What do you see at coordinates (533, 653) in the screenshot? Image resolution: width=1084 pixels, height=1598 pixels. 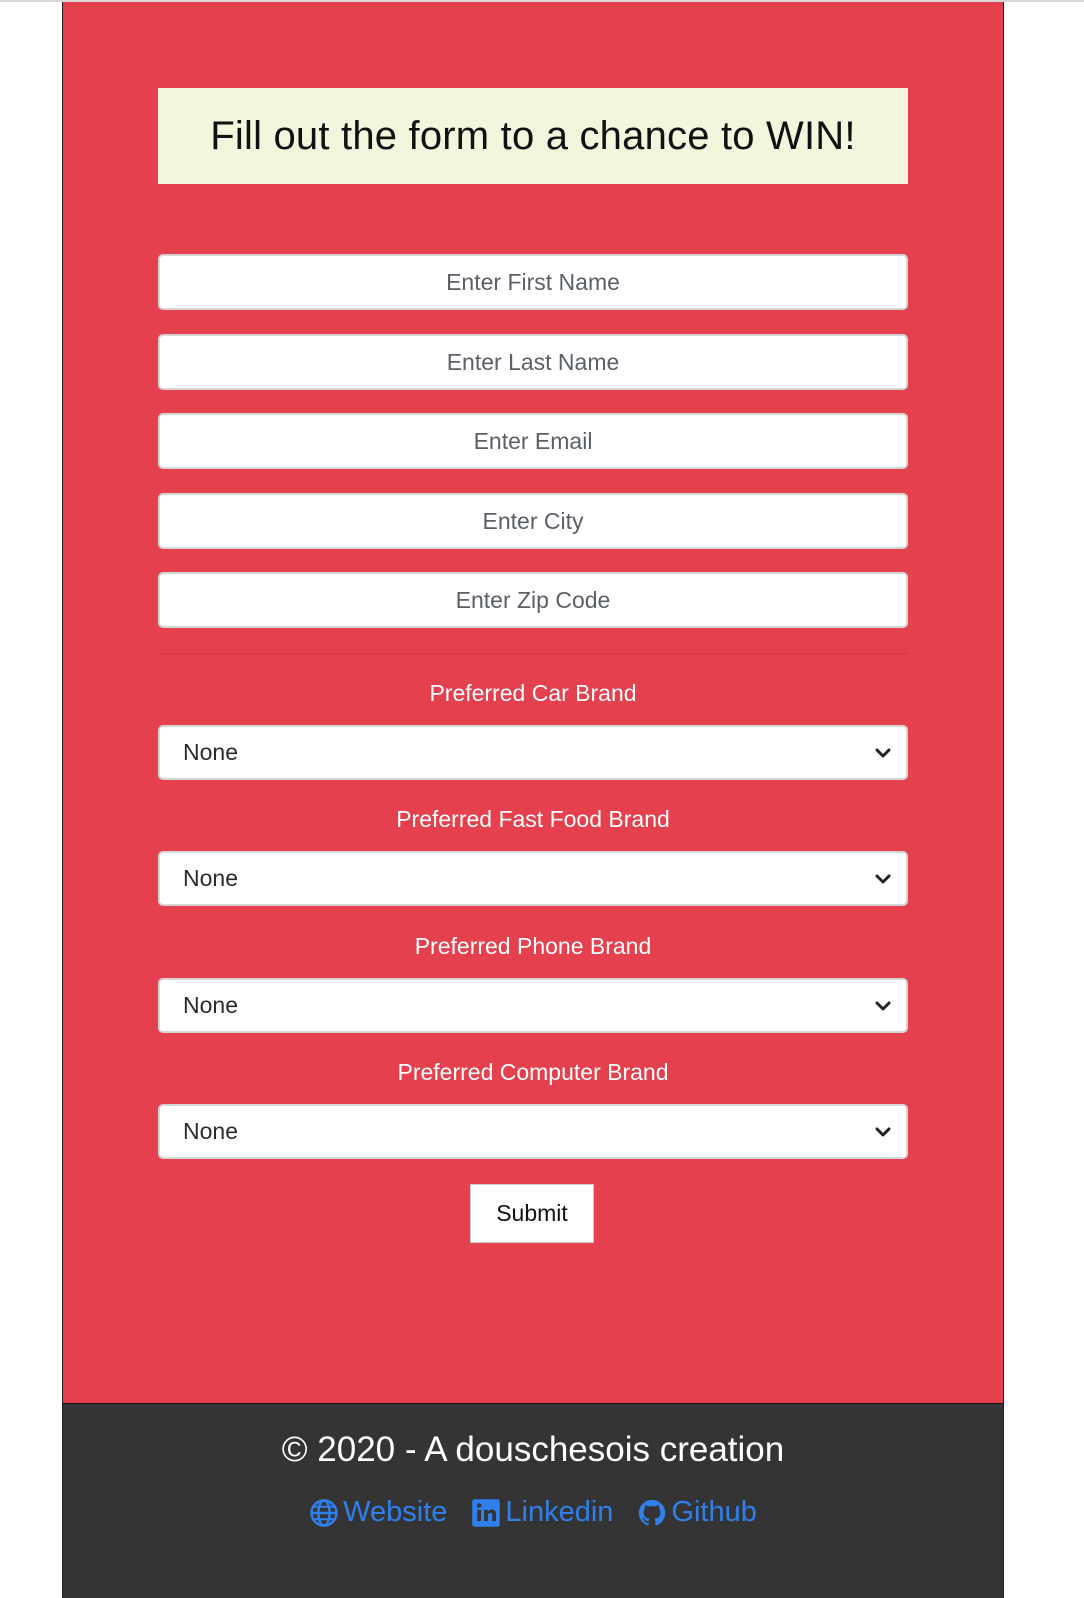 I see `form-divider` at bounding box center [533, 653].